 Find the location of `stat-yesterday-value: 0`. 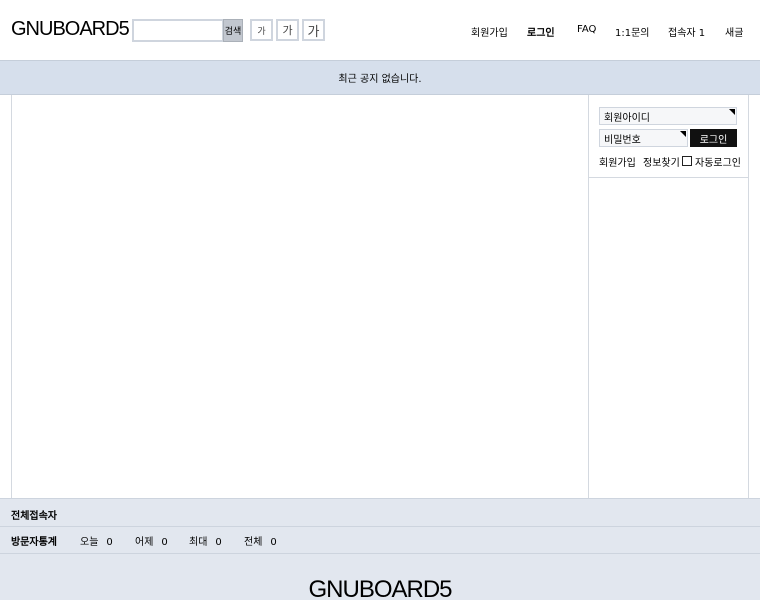

stat-yesterday-value: 0 is located at coordinates (164, 542).